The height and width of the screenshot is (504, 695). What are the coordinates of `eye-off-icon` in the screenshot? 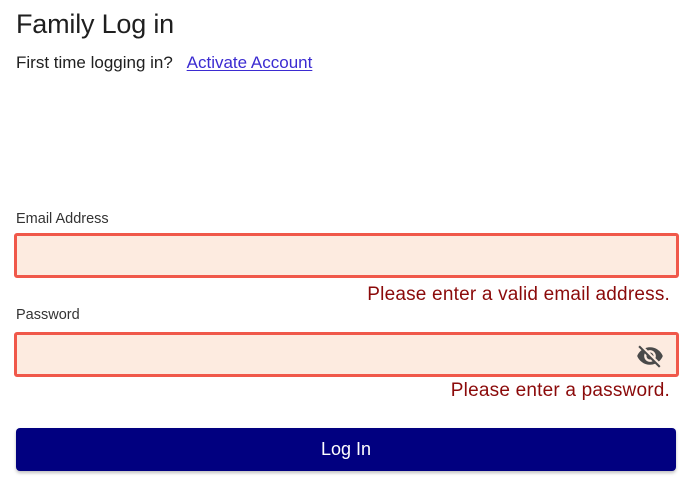 It's located at (650, 356).